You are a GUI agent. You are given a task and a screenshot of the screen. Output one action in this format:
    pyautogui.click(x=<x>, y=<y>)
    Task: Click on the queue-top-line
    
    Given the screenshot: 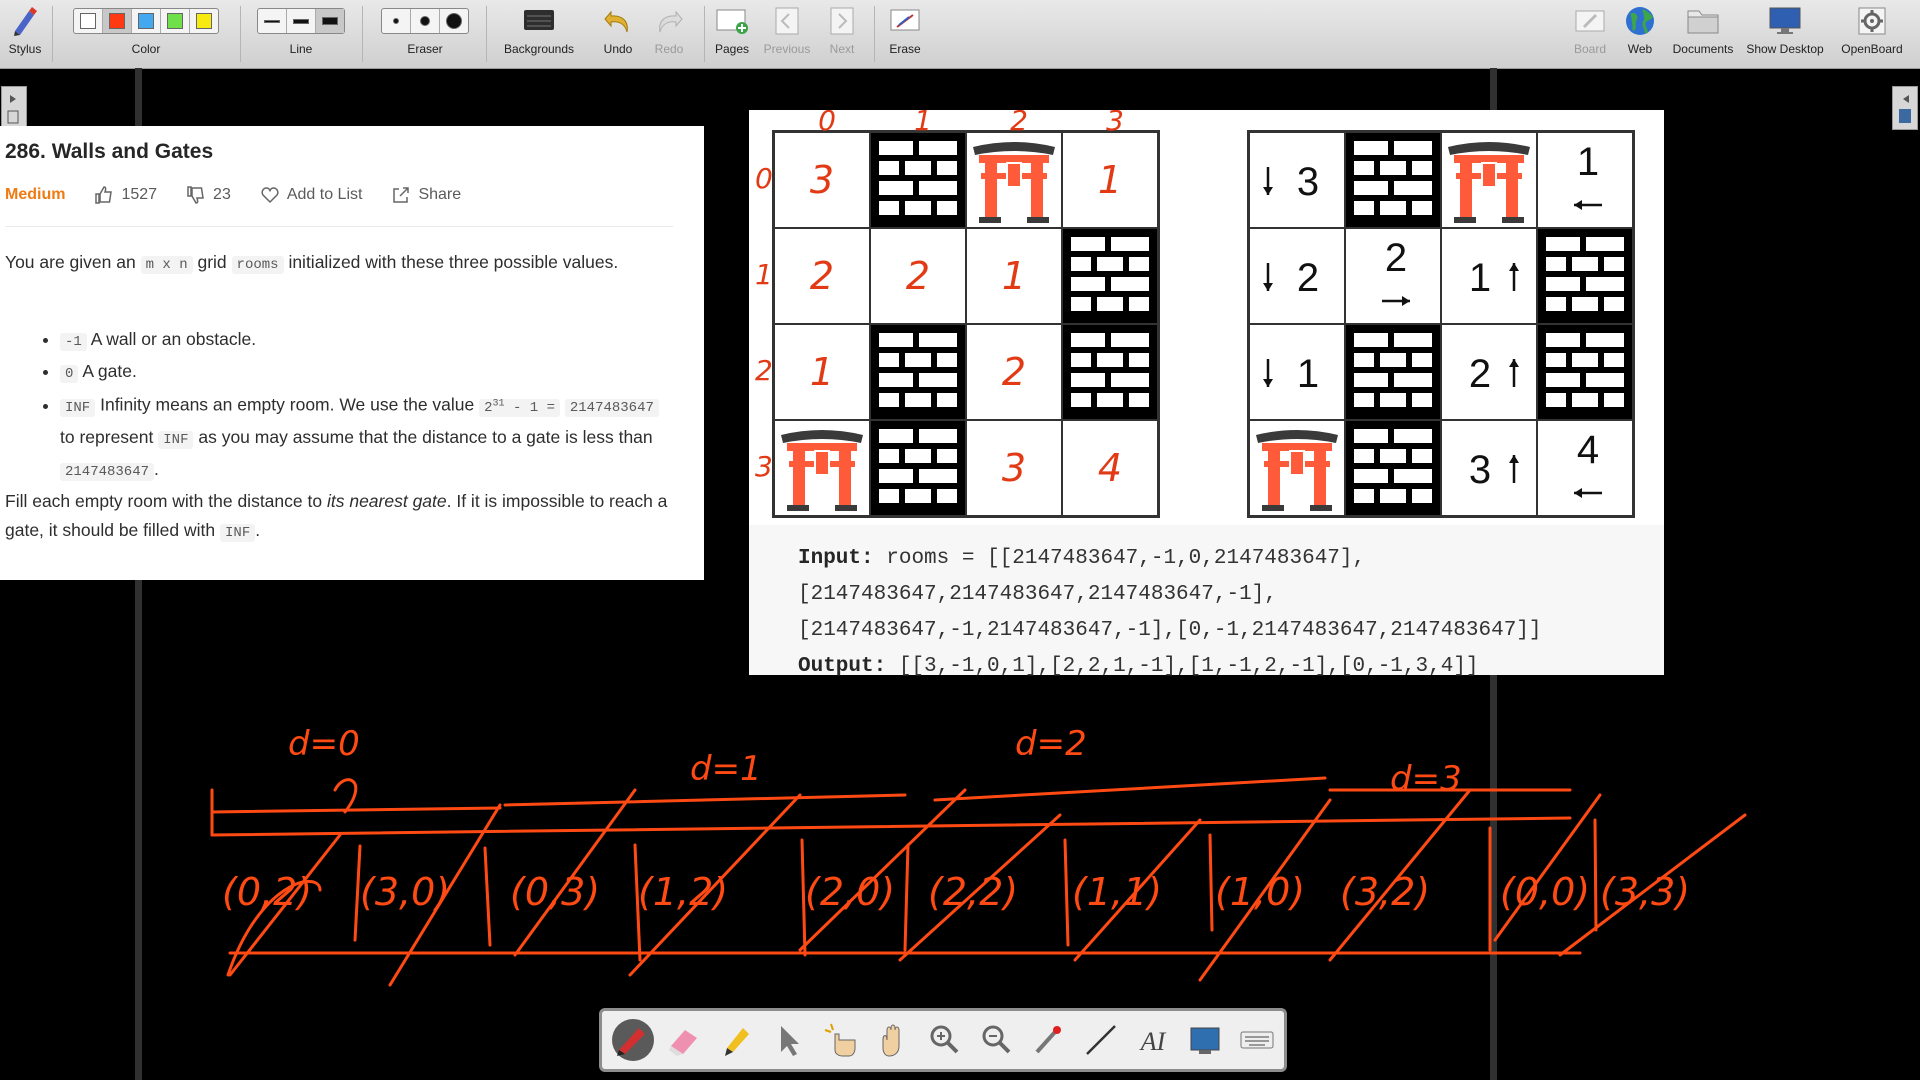 What is the action you would take?
    pyautogui.click(x=891, y=826)
    